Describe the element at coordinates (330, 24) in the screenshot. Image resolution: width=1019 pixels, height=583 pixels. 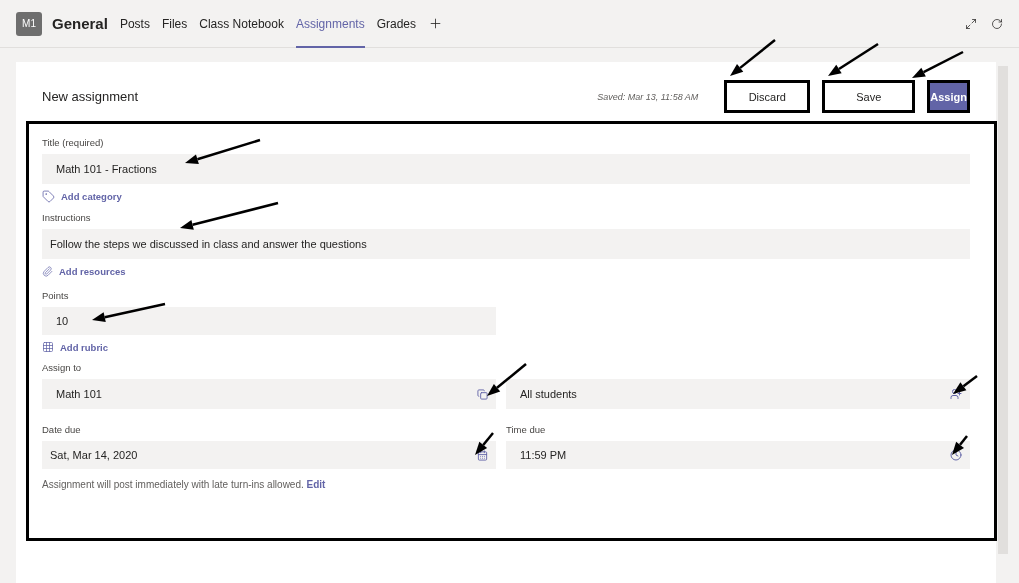
I see `channel-tab: Assignments` at that location.